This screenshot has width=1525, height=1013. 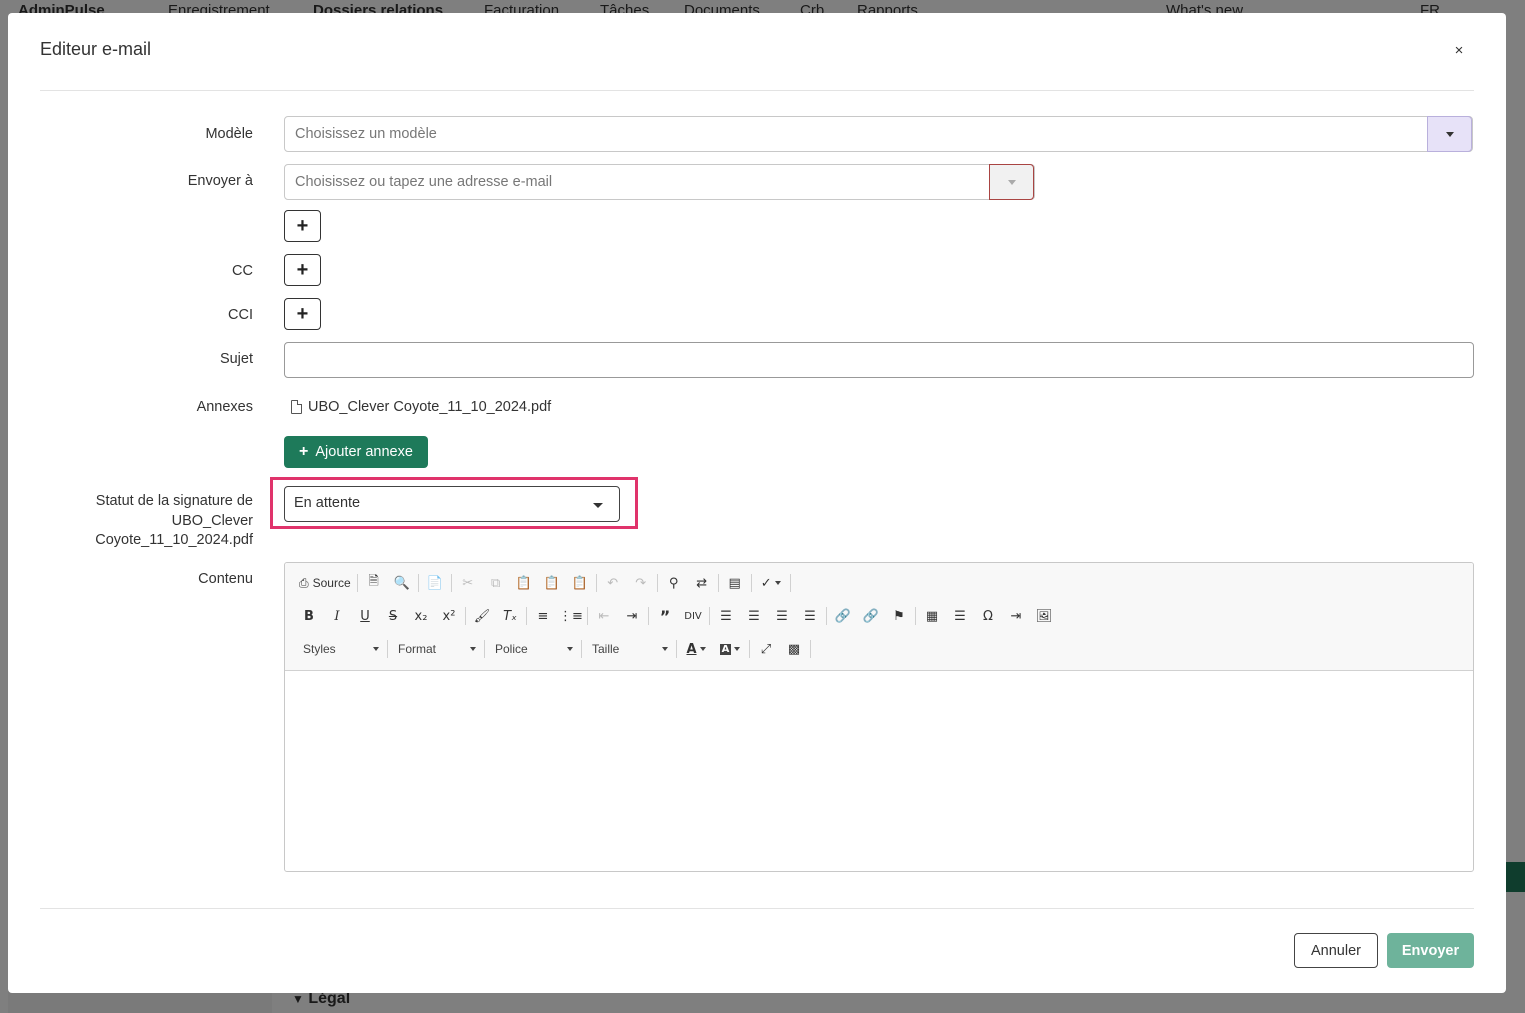 What do you see at coordinates (337, 616) in the screenshot?
I see `italic-icon: I` at bounding box center [337, 616].